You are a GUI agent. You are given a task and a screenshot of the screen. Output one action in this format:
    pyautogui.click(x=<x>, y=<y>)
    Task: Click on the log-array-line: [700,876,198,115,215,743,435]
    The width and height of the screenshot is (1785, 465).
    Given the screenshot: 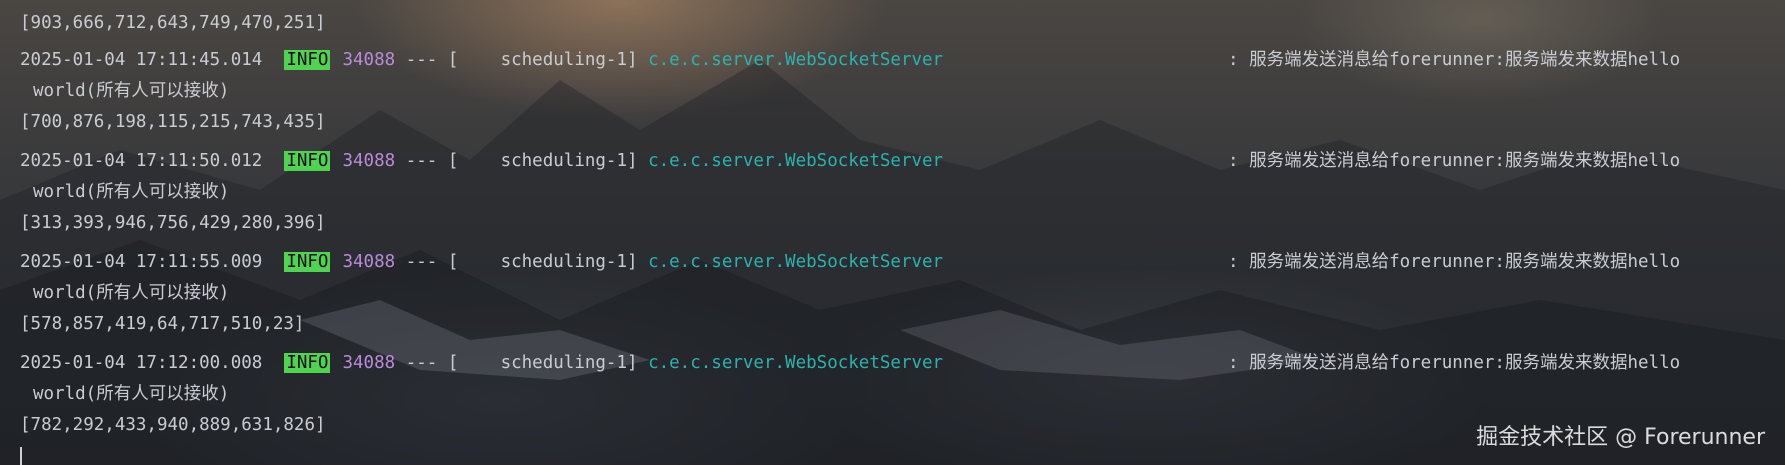 What is the action you would take?
    pyautogui.click(x=173, y=122)
    